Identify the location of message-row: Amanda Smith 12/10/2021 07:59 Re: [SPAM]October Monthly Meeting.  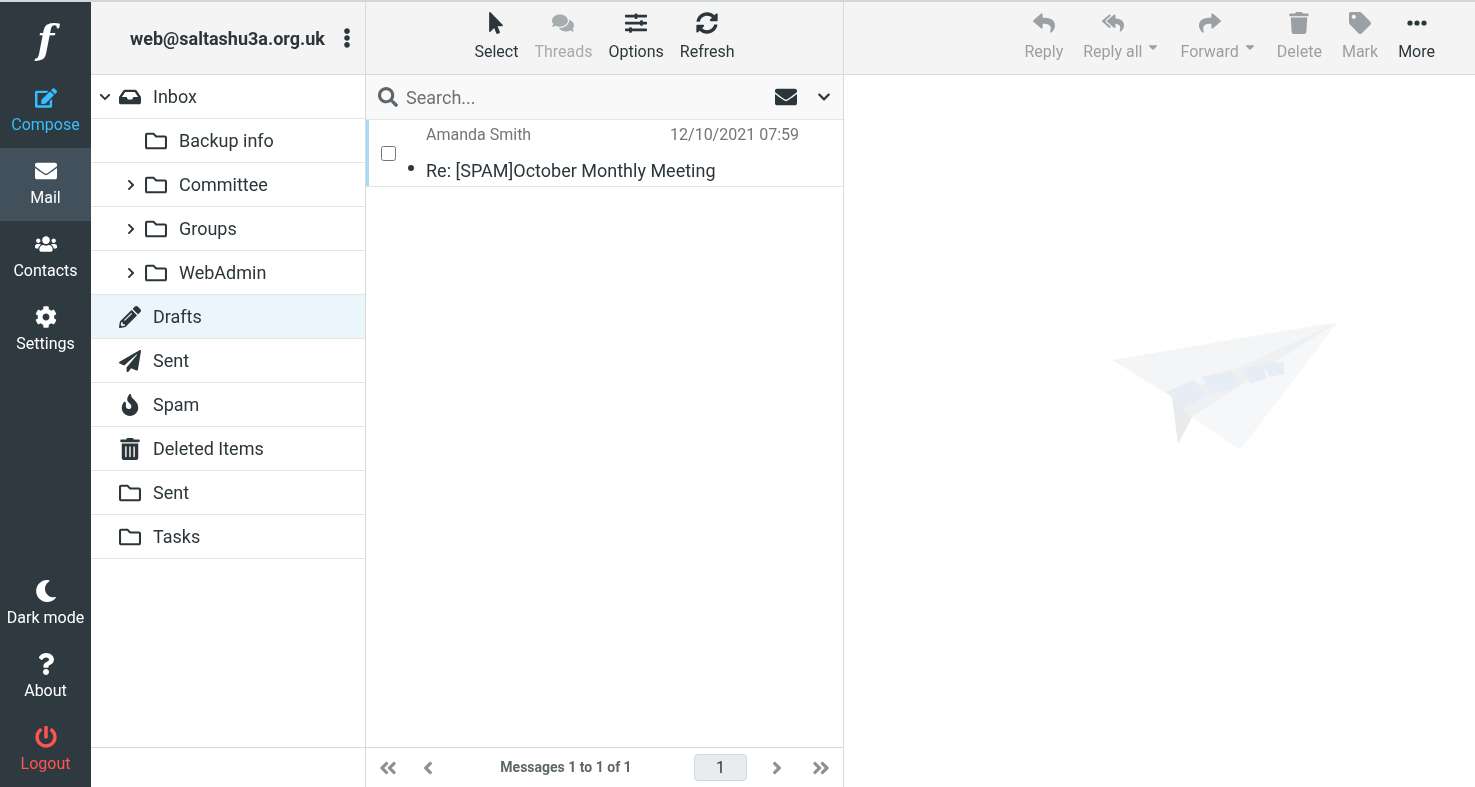
(604, 153).